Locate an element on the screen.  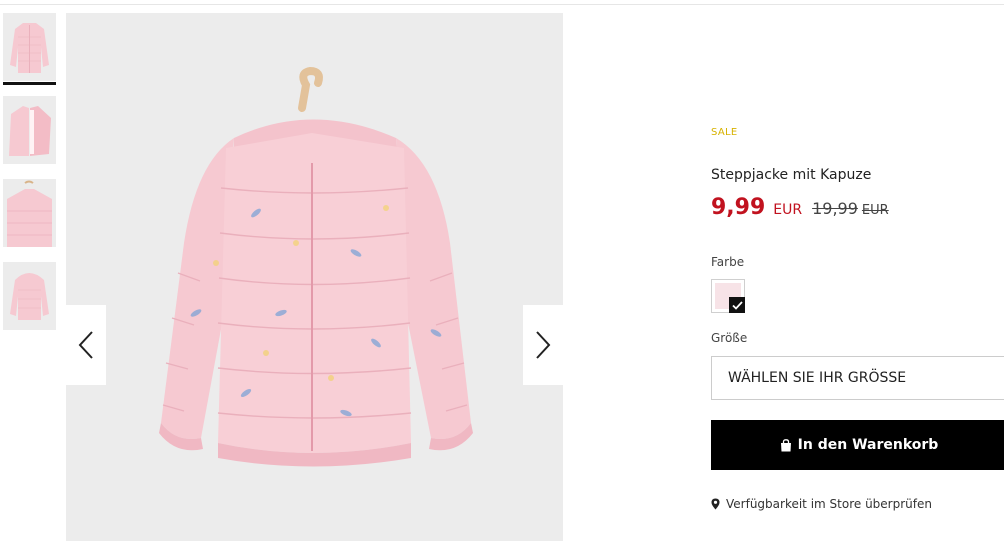
store-availability-label: Verfügbarkeit im Store überprüfen is located at coordinates (829, 504).